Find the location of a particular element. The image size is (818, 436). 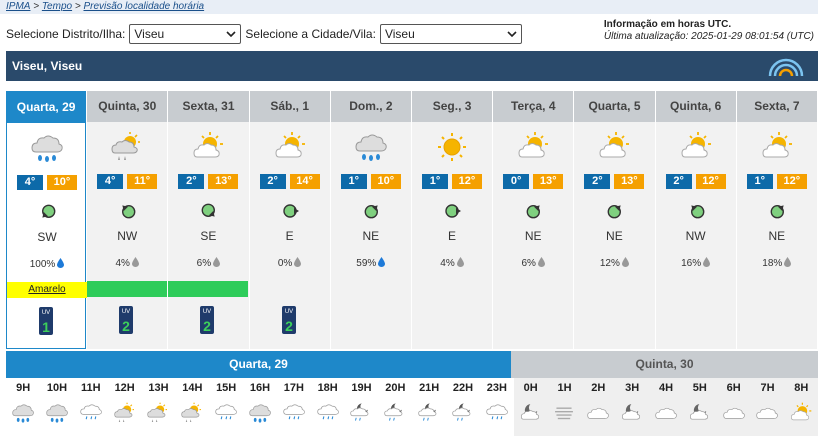

hour-label: 13H is located at coordinates (158, 388).